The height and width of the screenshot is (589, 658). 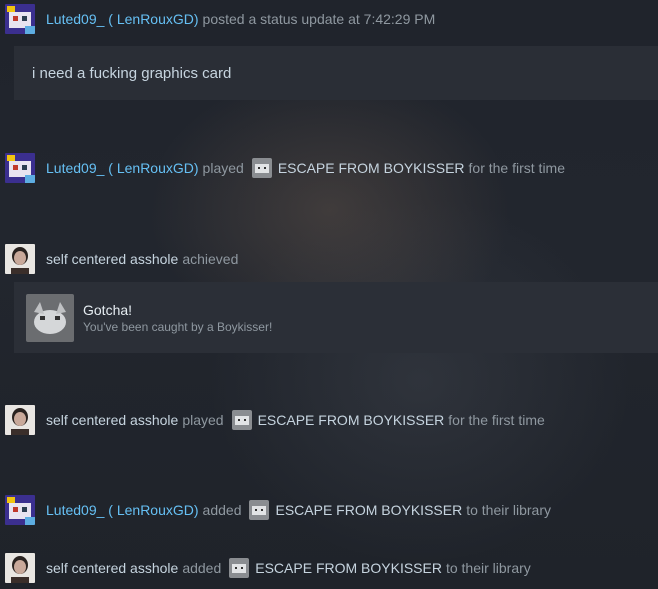 What do you see at coordinates (336, 73) in the screenshot?
I see `status-post: i need a fucking graphics card` at bounding box center [336, 73].